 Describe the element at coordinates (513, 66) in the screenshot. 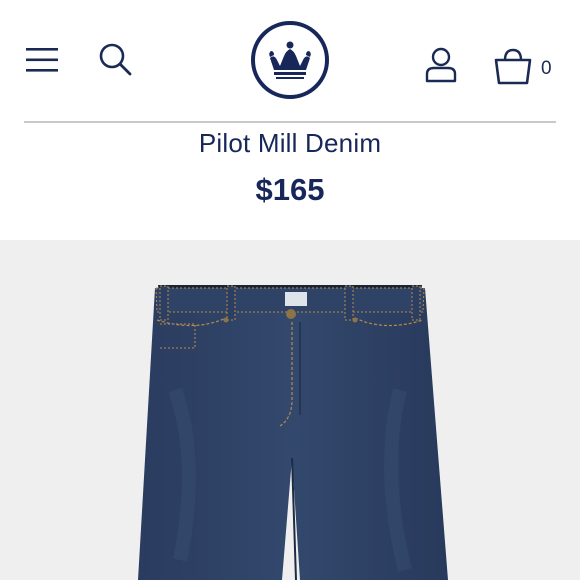

I see `shopping-bag-icon` at that location.